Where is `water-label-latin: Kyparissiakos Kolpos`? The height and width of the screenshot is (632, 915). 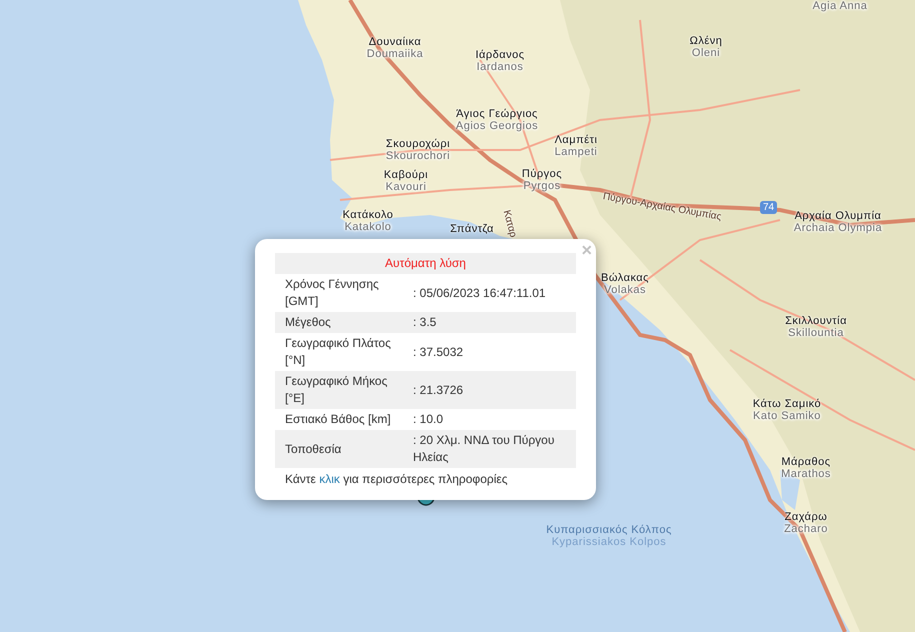
water-label-latin: Kyparissiakos Kolpos is located at coordinates (609, 542).